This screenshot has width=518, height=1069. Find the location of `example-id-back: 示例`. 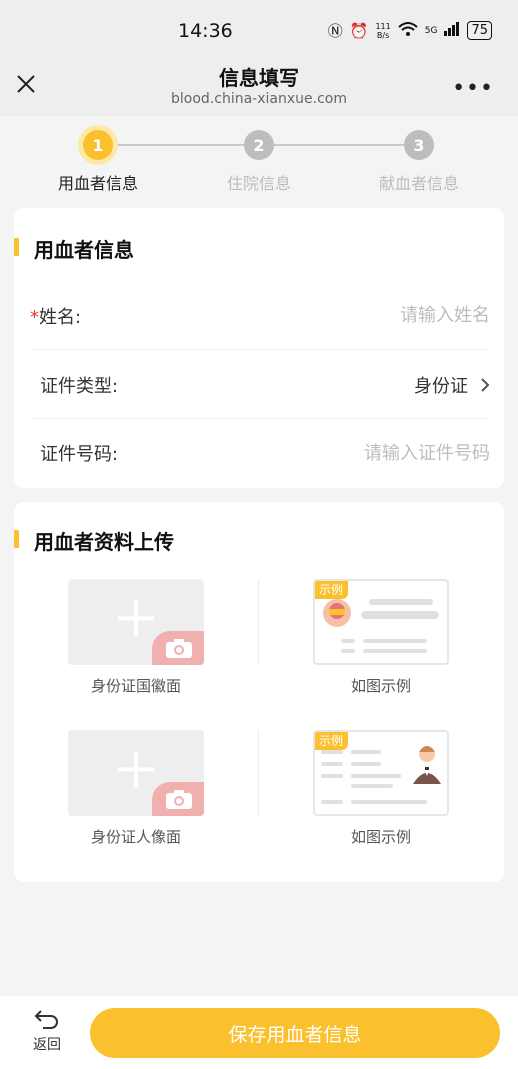

example-id-back: 示例 is located at coordinates (381, 622).